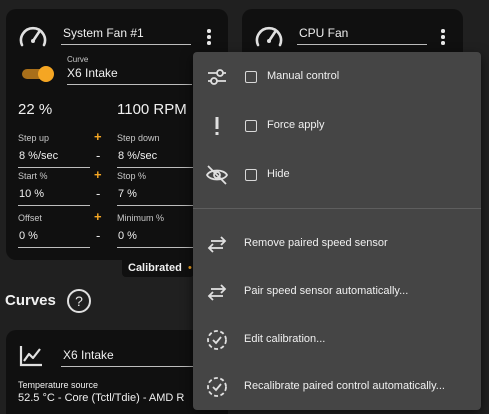  What do you see at coordinates (33, 176) in the screenshot?
I see `start-label: Start %` at bounding box center [33, 176].